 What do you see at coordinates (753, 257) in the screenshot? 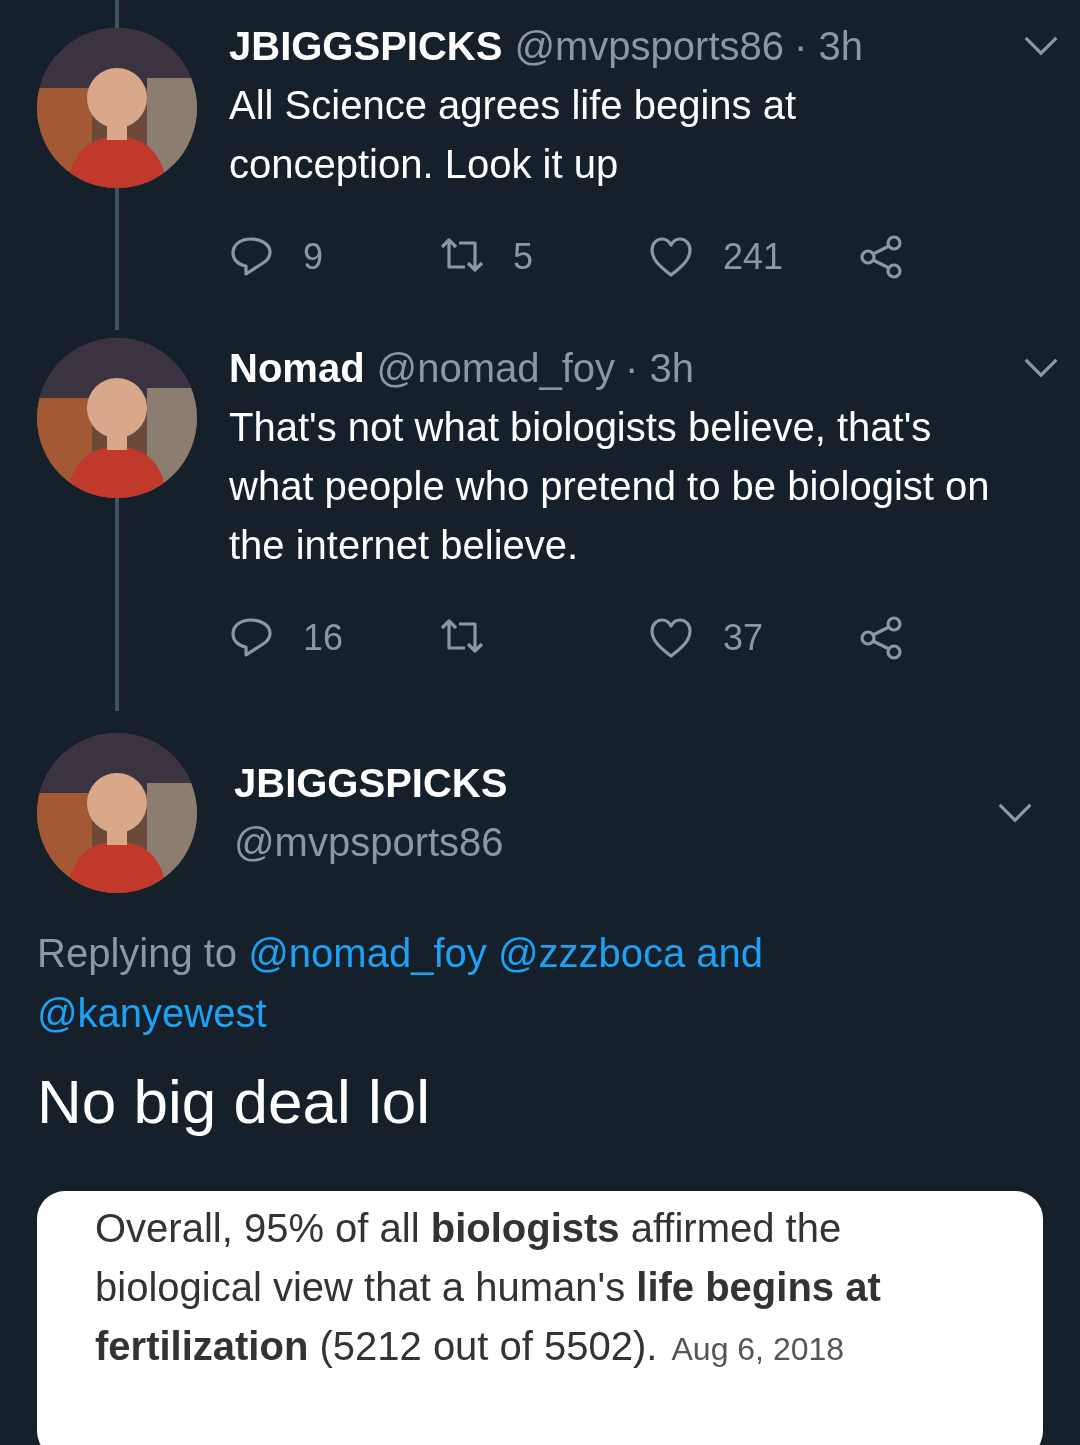
I see `like-count: 241` at bounding box center [753, 257].